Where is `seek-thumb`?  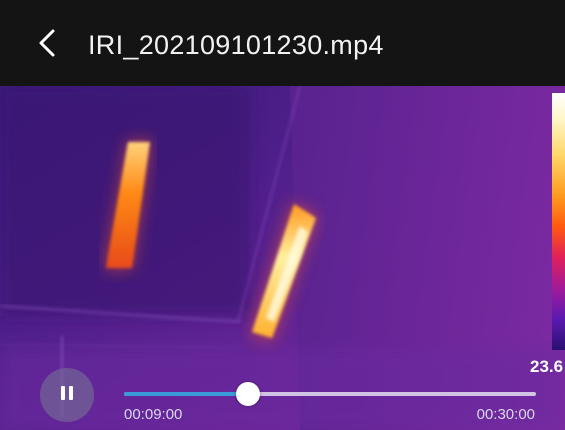 seek-thumb is located at coordinates (247, 394).